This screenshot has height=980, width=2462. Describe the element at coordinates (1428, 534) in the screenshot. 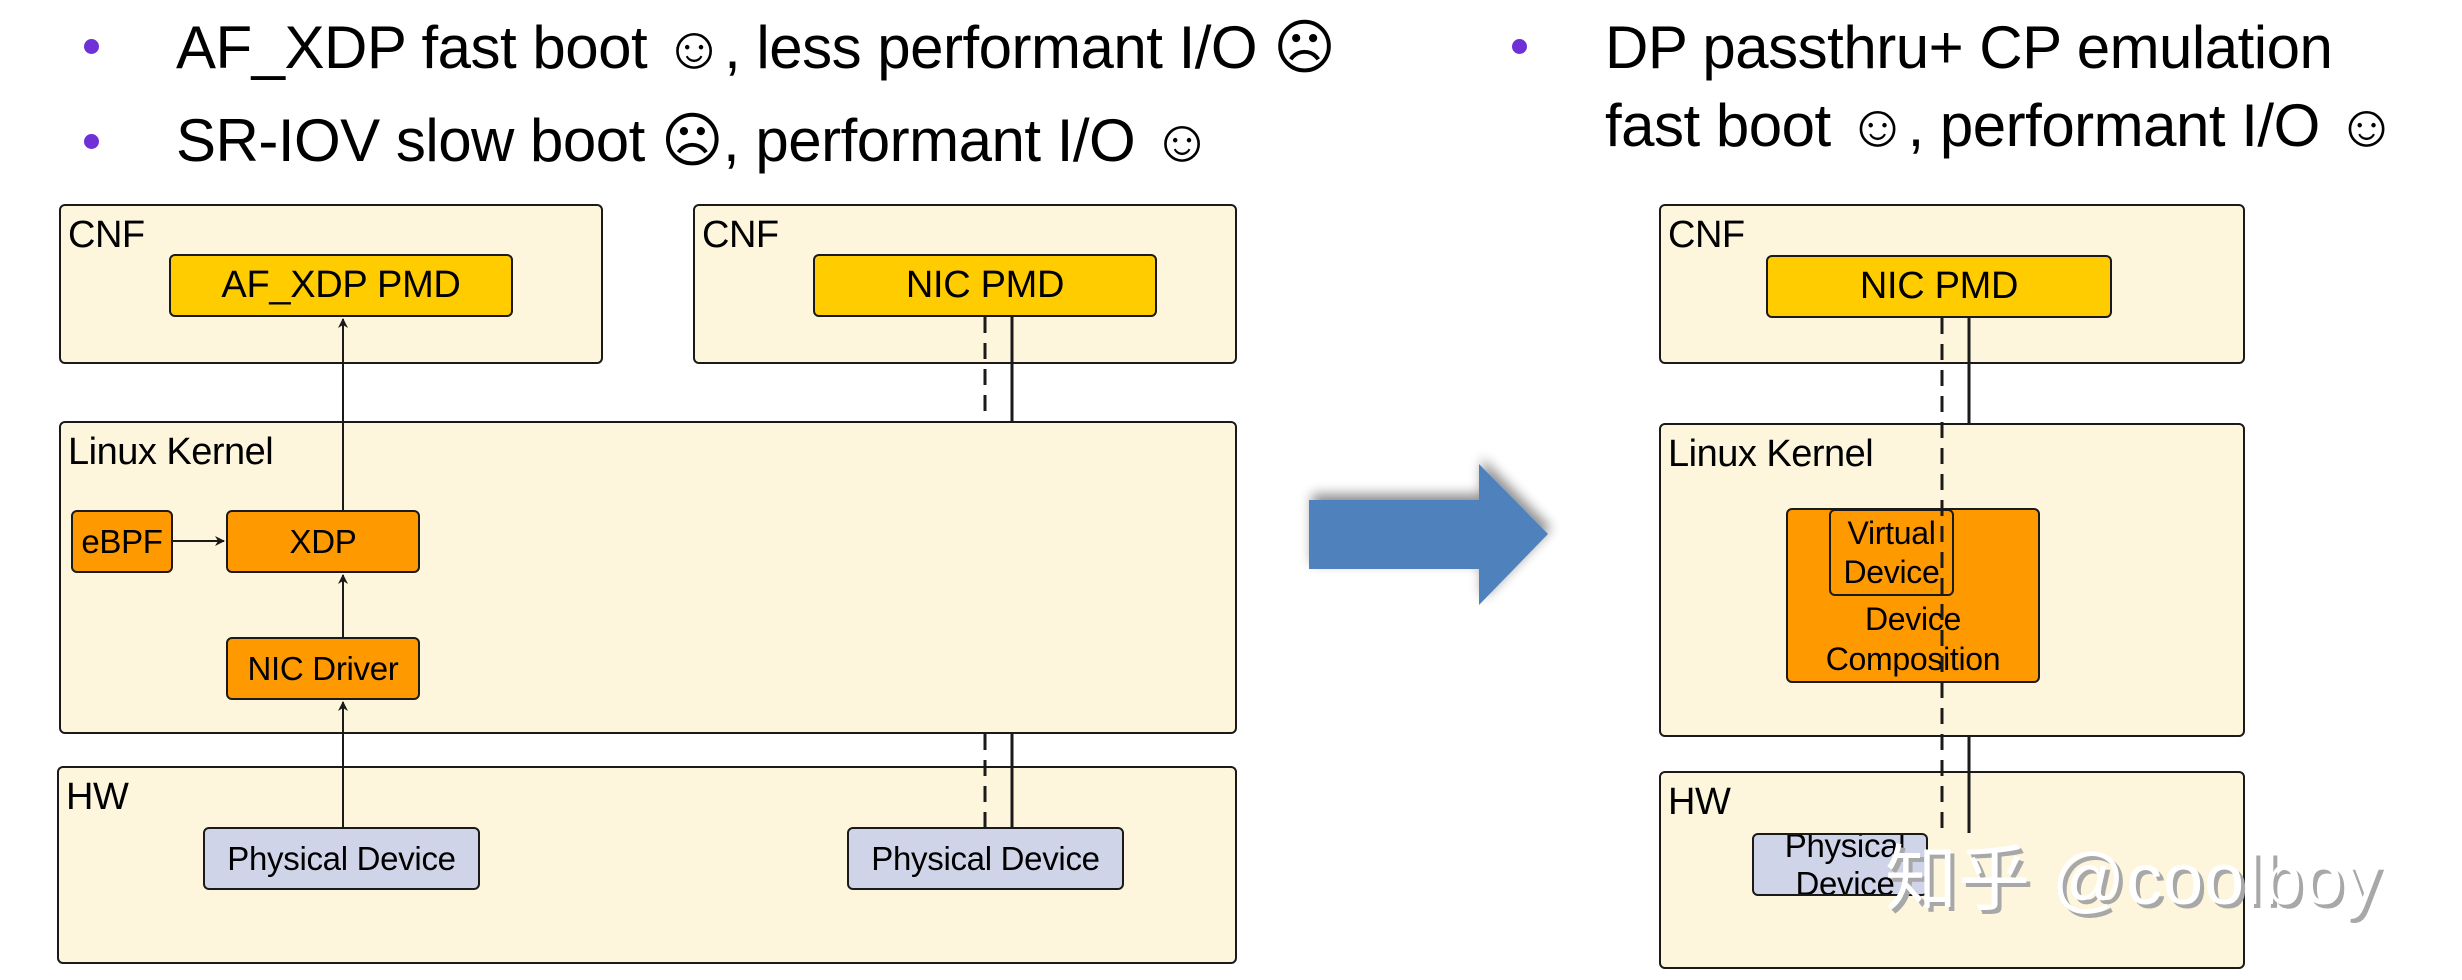

I see `transition-arrow-icon` at that location.